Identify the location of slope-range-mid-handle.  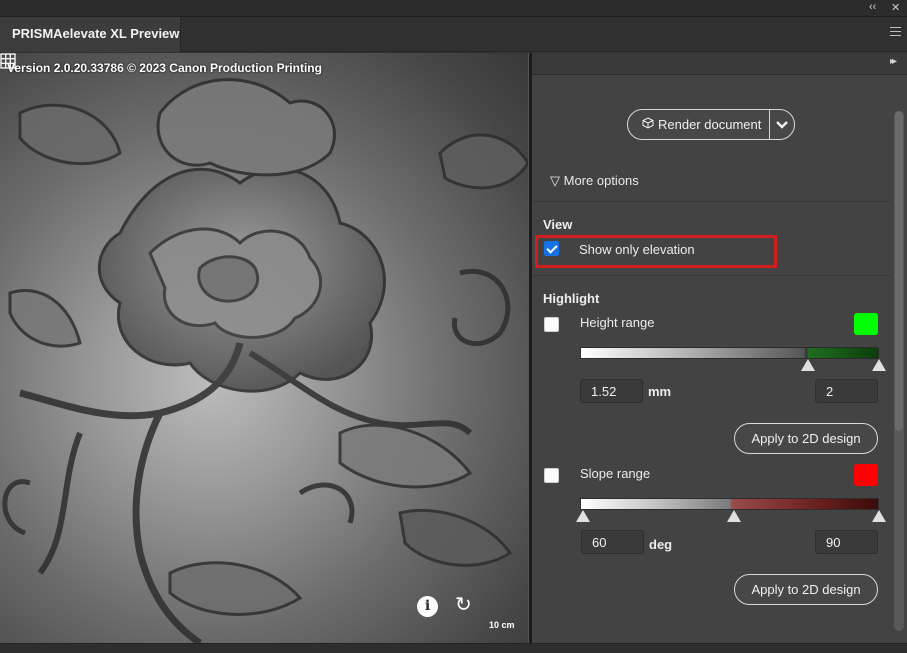
(734, 516).